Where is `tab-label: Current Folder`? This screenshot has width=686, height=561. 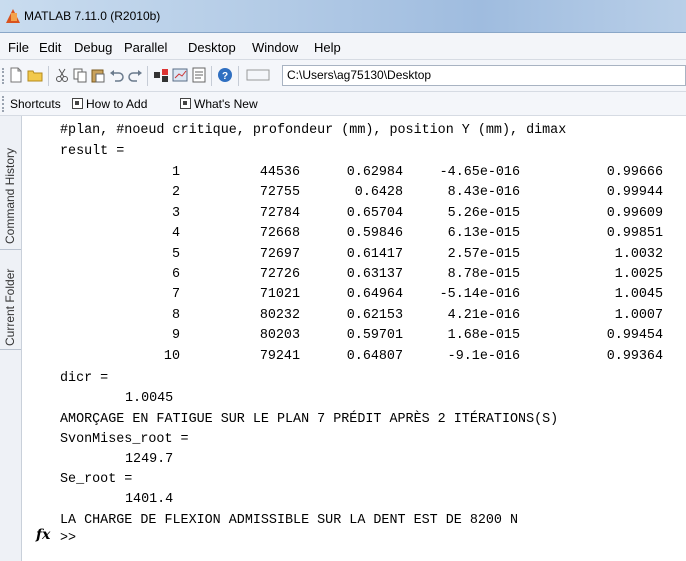
tab-label: Current Folder is located at coordinates (10, 307).